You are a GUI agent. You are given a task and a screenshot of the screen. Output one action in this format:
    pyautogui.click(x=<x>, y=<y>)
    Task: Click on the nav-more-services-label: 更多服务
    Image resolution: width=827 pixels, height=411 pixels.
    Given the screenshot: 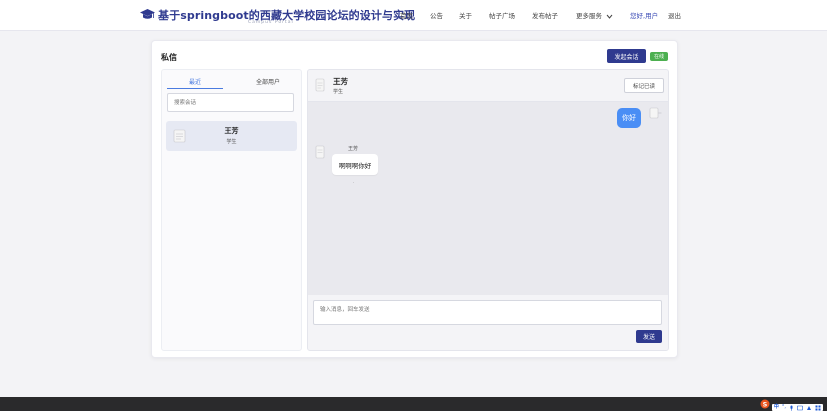 What is the action you would take?
    pyautogui.click(x=589, y=16)
    